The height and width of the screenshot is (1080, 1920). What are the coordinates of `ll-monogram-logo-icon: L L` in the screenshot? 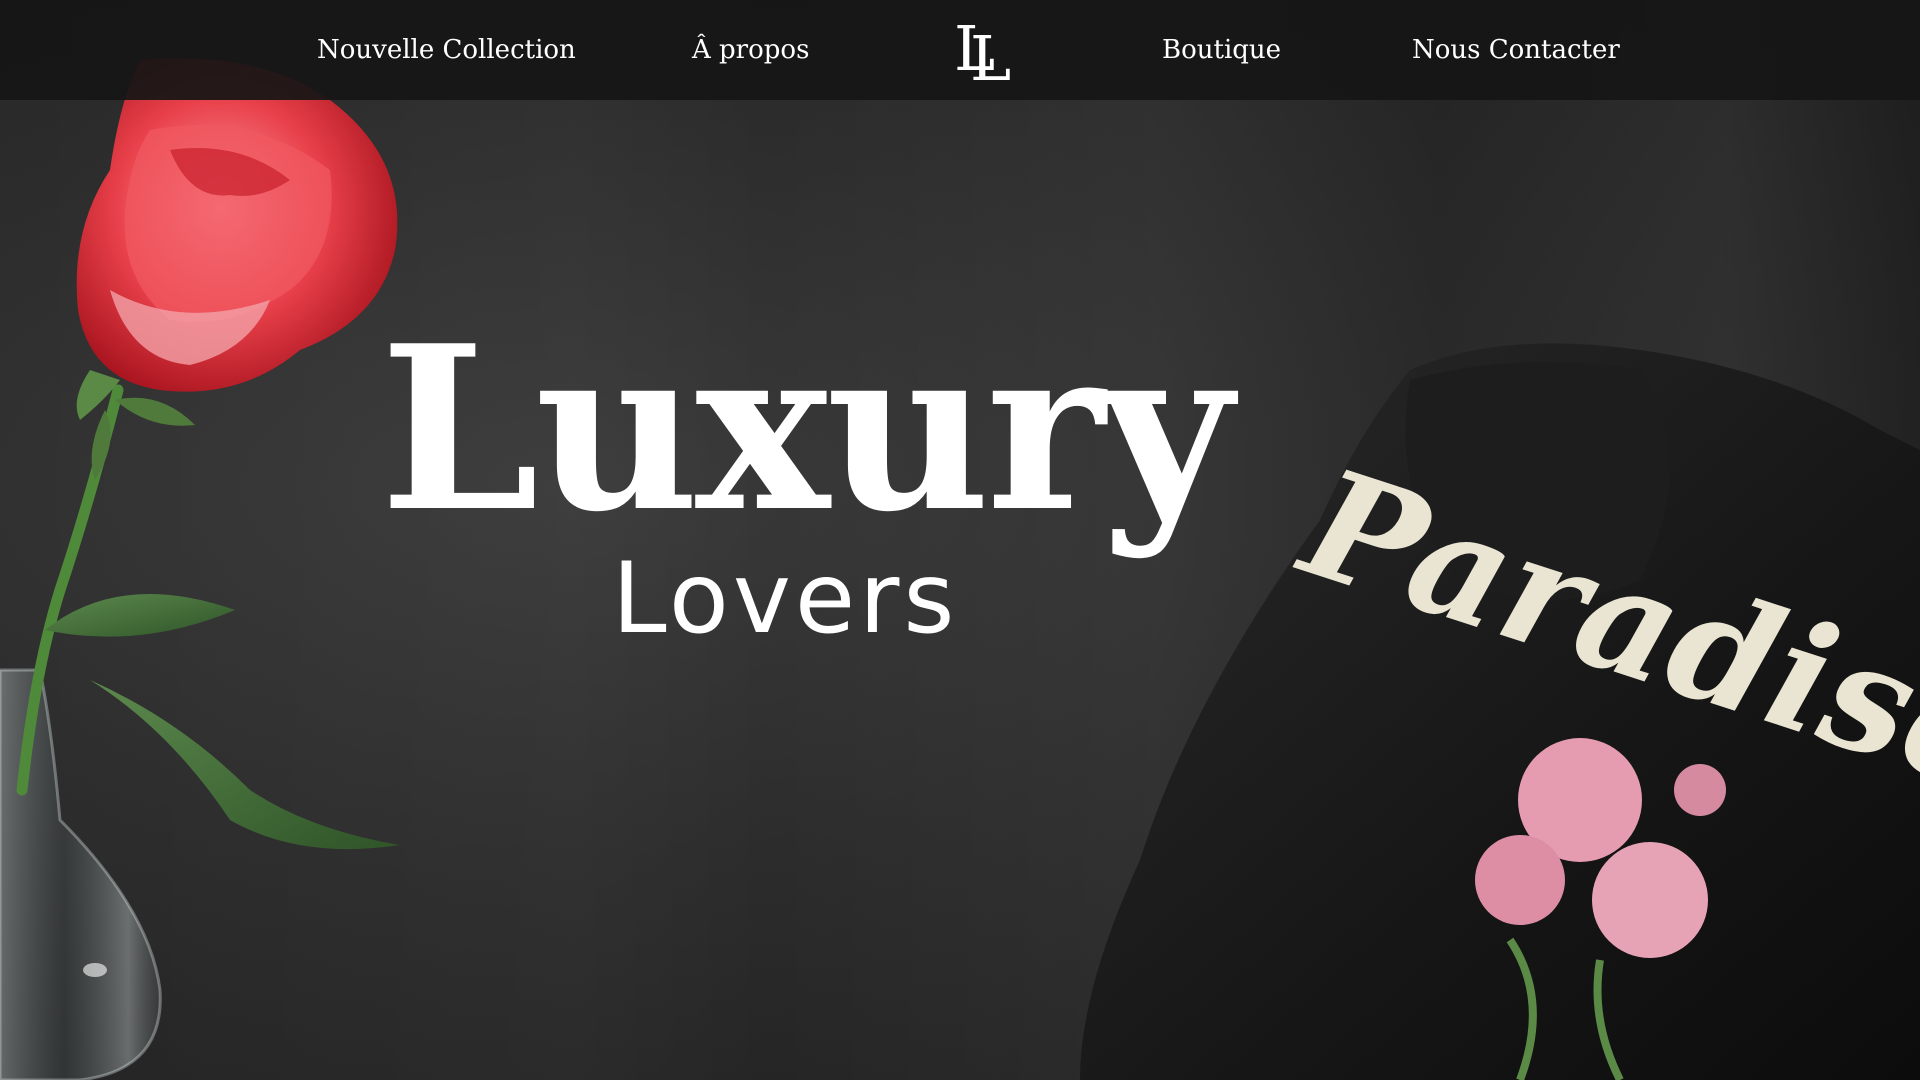 It's located at (983, 50).